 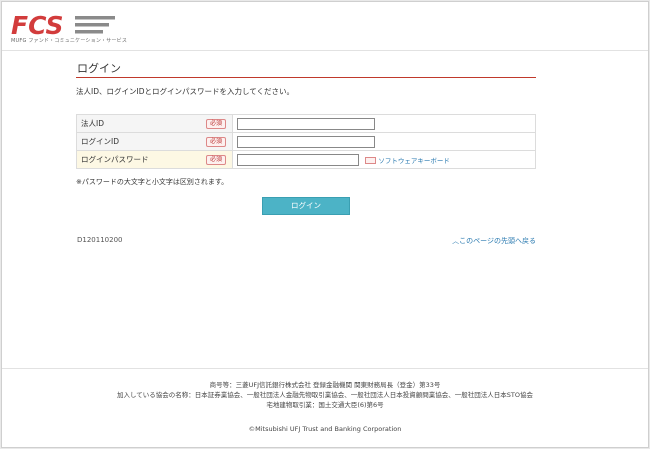 What do you see at coordinates (298, 159) in the screenshot?
I see `login-password-input` at bounding box center [298, 159].